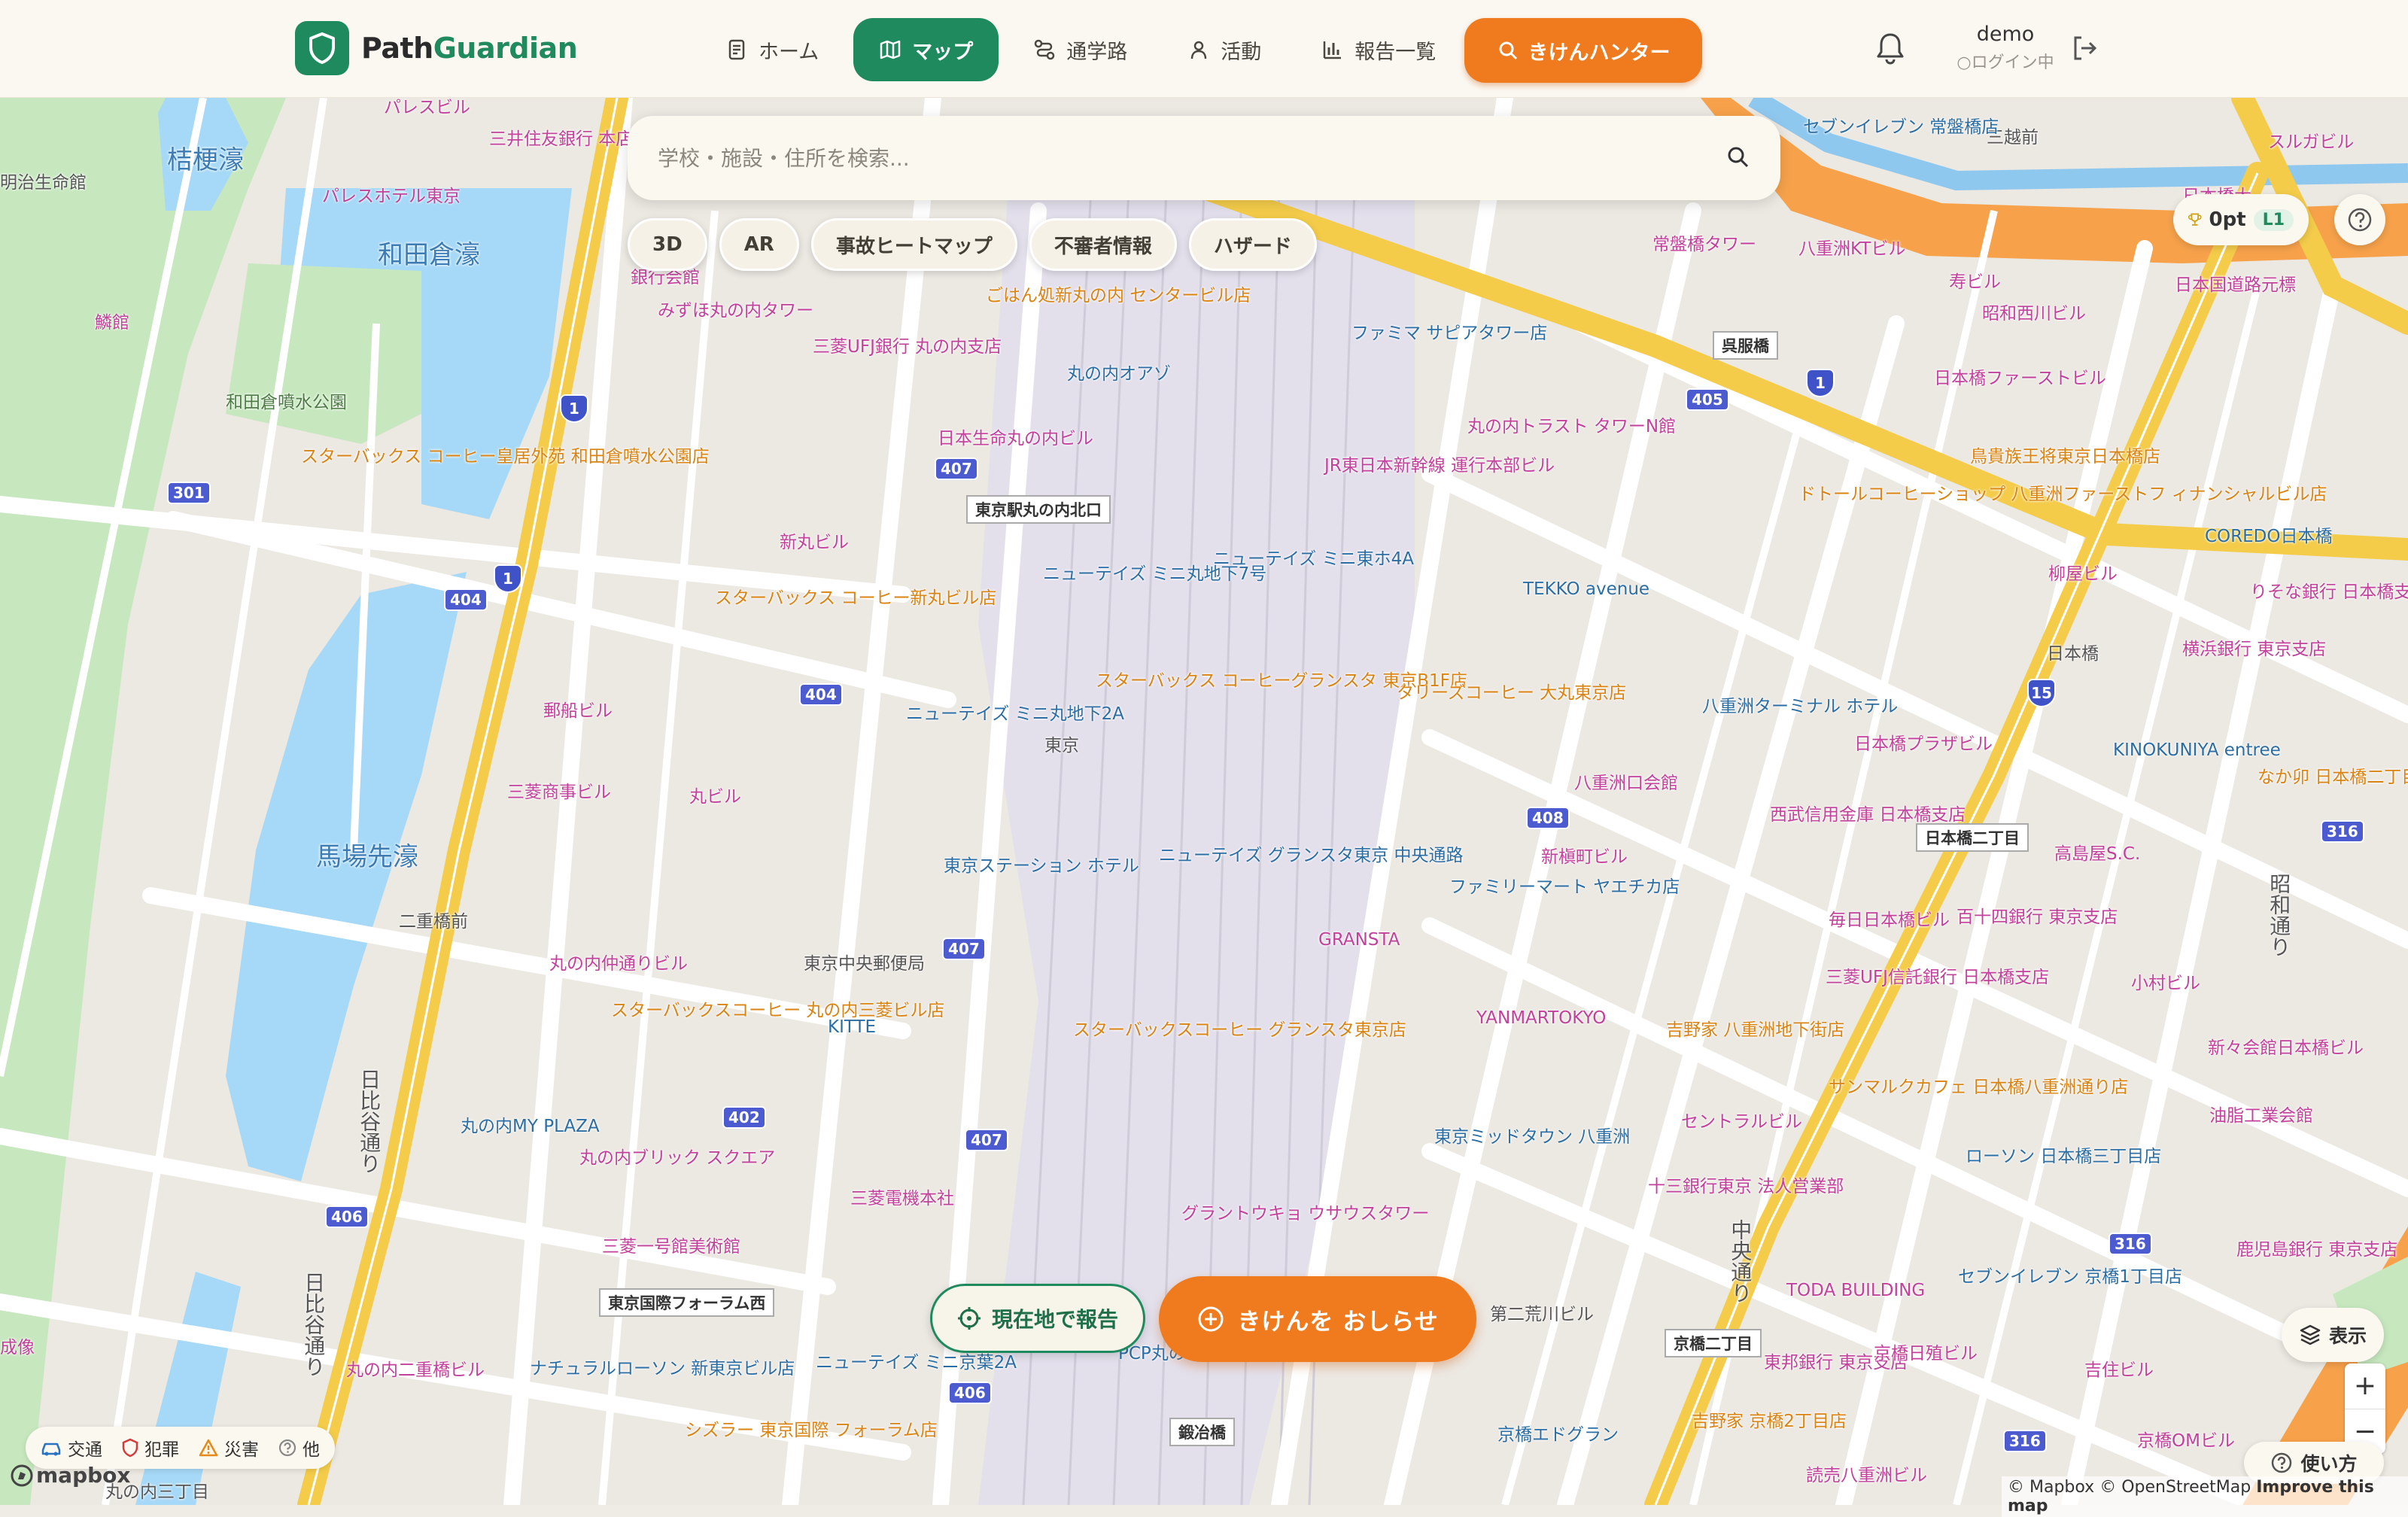  Describe the element at coordinates (1338, 1322) in the screenshot. I see `report-danger-label: きけんを おしらせ` at that location.